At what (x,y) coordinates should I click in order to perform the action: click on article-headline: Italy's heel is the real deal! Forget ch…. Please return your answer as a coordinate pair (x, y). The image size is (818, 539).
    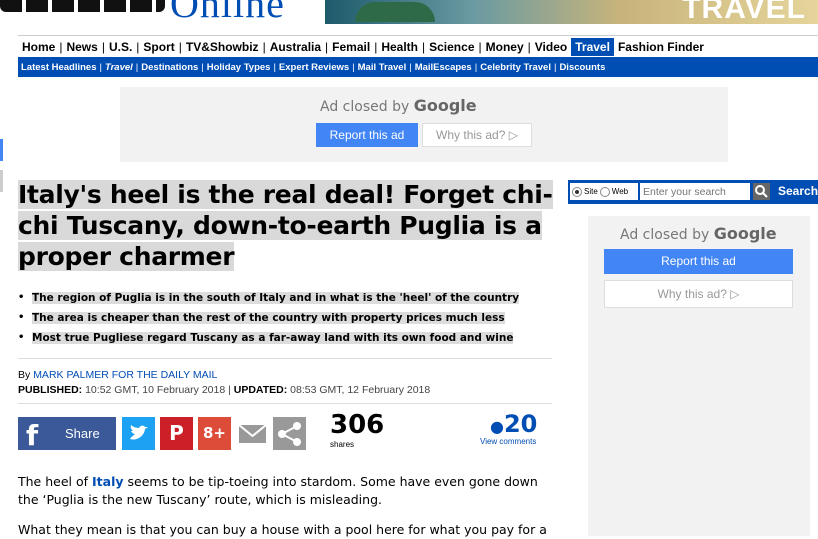
    Looking at the image, I should click on (285, 225).